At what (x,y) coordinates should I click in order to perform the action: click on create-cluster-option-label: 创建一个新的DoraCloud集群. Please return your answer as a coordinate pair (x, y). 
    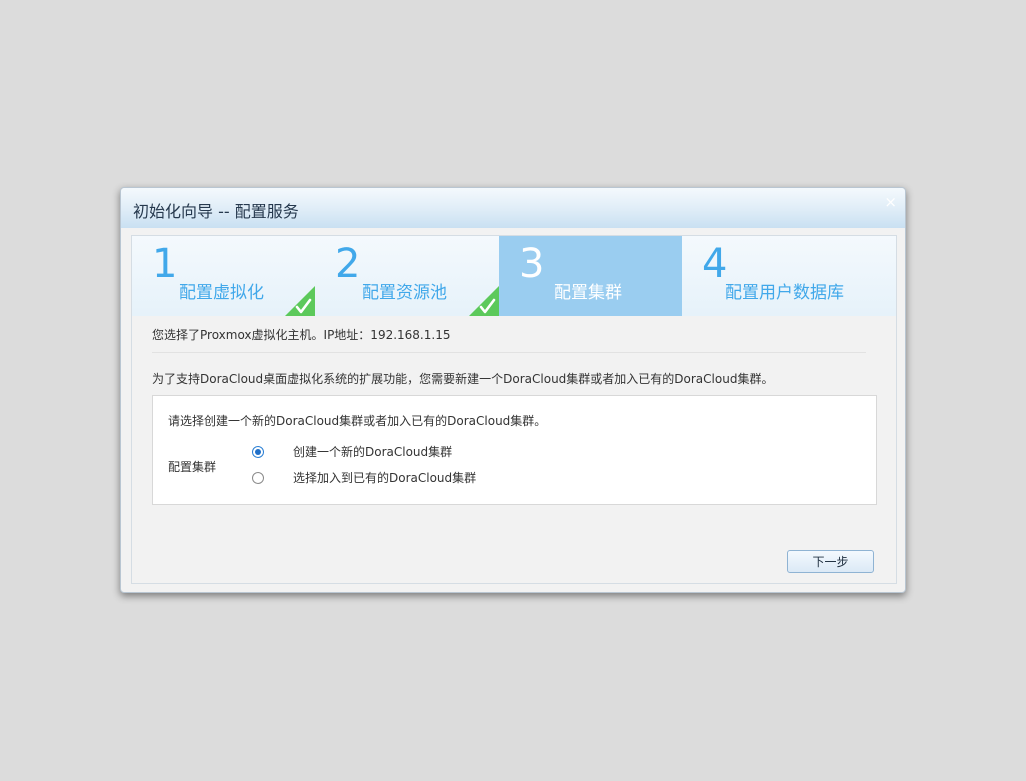
    Looking at the image, I should click on (372, 451).